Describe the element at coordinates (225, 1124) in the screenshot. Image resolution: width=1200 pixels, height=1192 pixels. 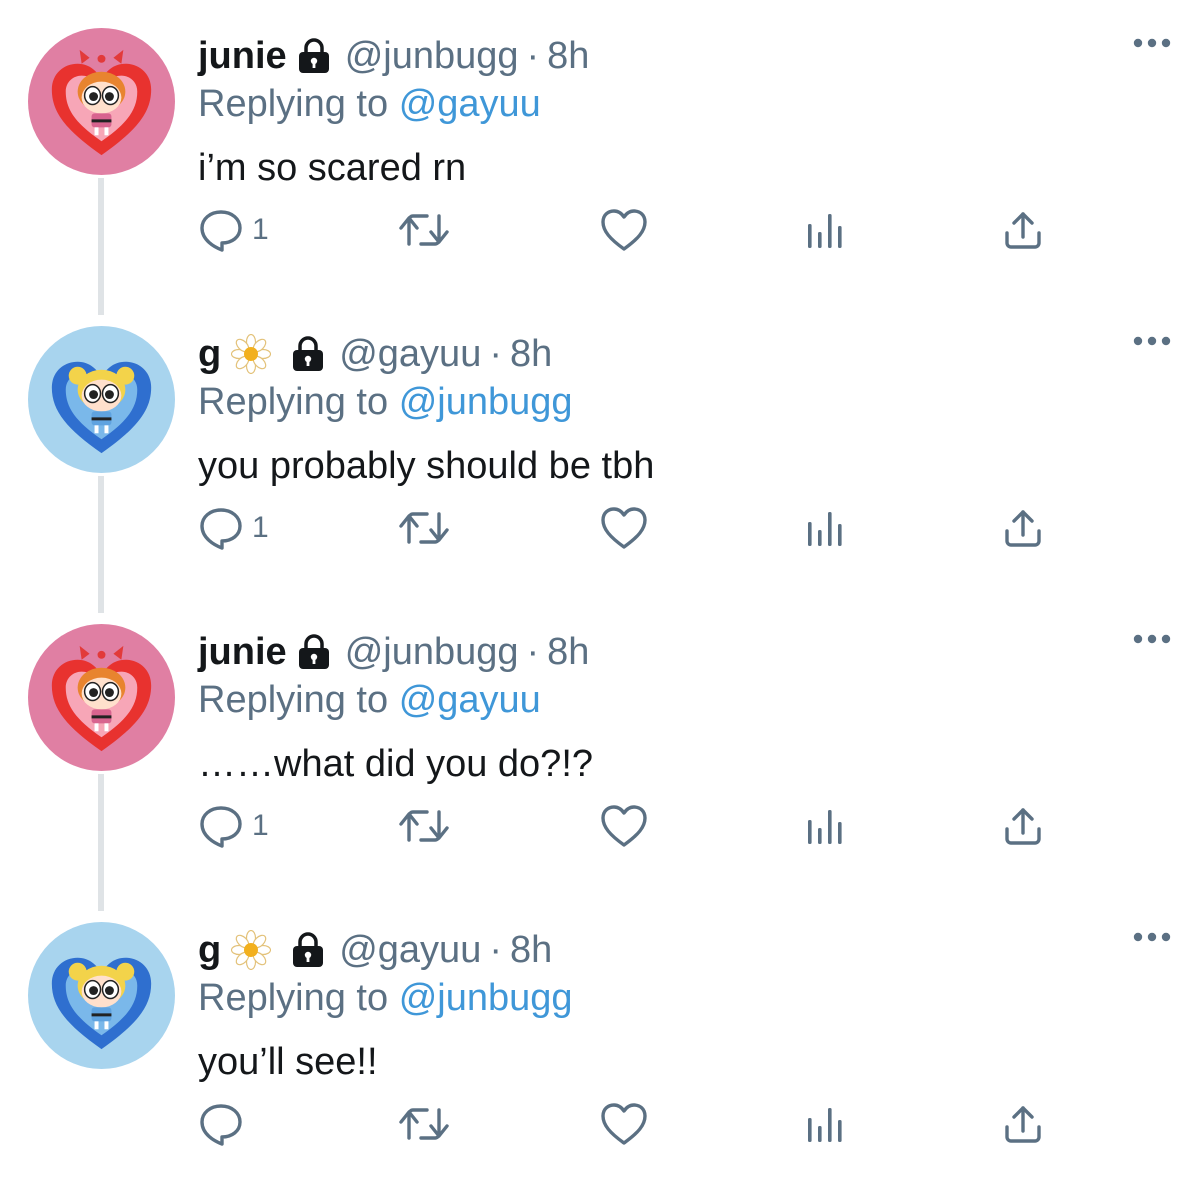
I see `reply-button` at that location.